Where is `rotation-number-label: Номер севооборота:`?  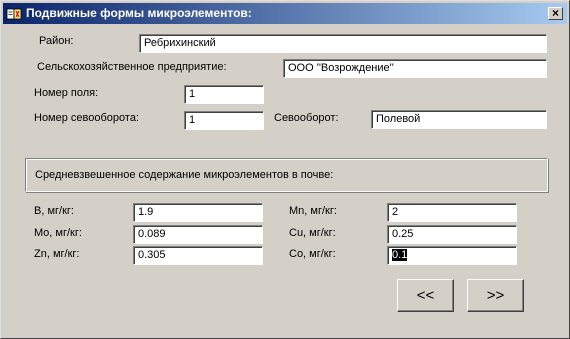 rotation-number-label: Номер севооборота: is located at coordinates (86, 118).